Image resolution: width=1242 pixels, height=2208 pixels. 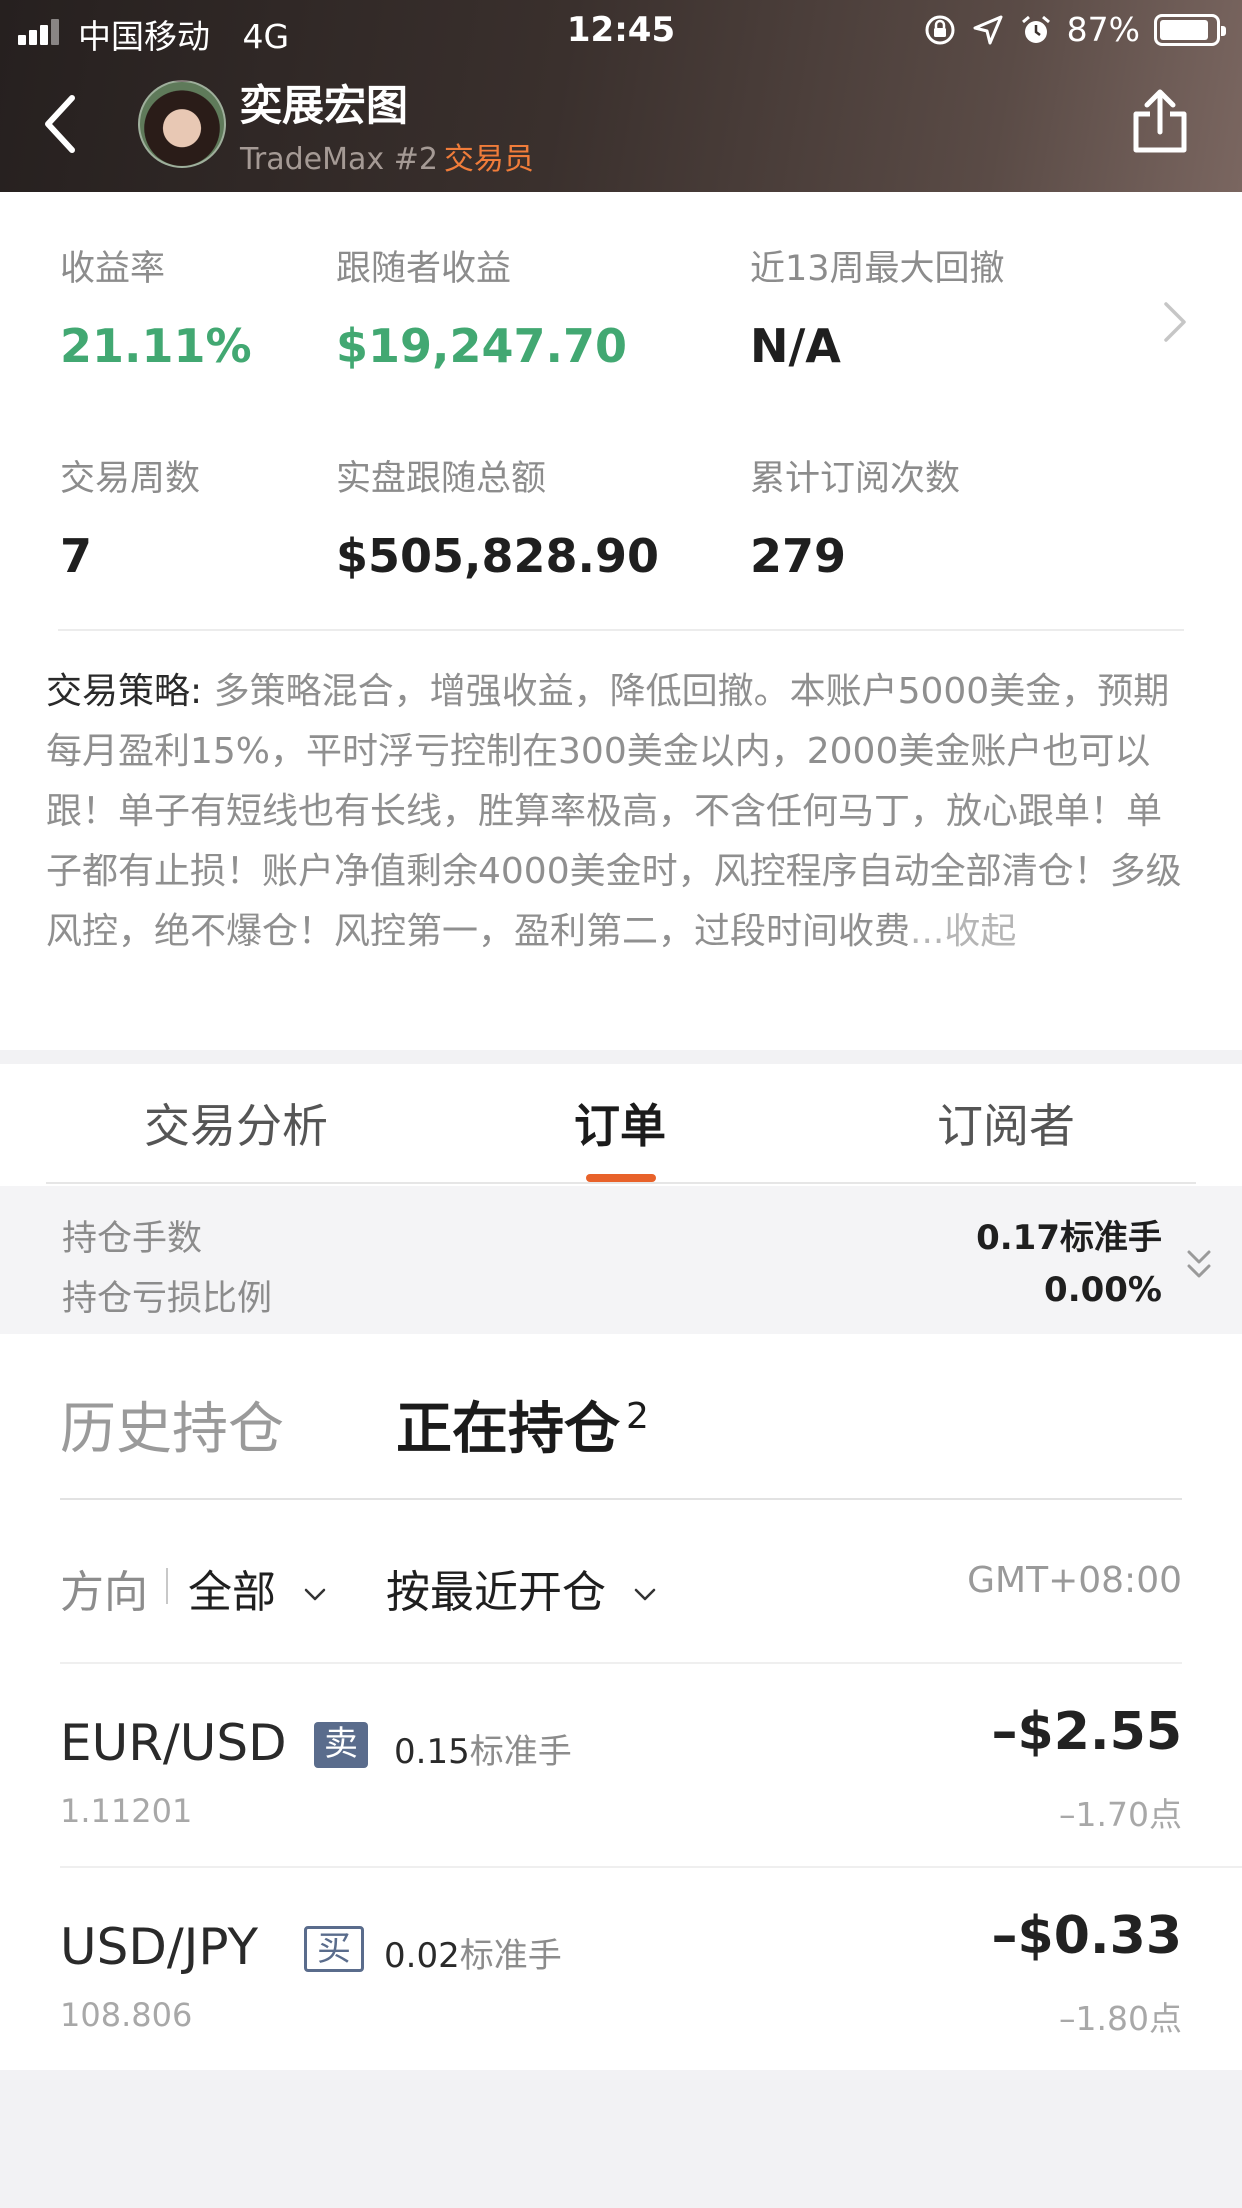 What do you see at coordinates (132, 1239) in the screenshot?
I see `lots-label: 持仓手数` at bounding box center [132, 1239].